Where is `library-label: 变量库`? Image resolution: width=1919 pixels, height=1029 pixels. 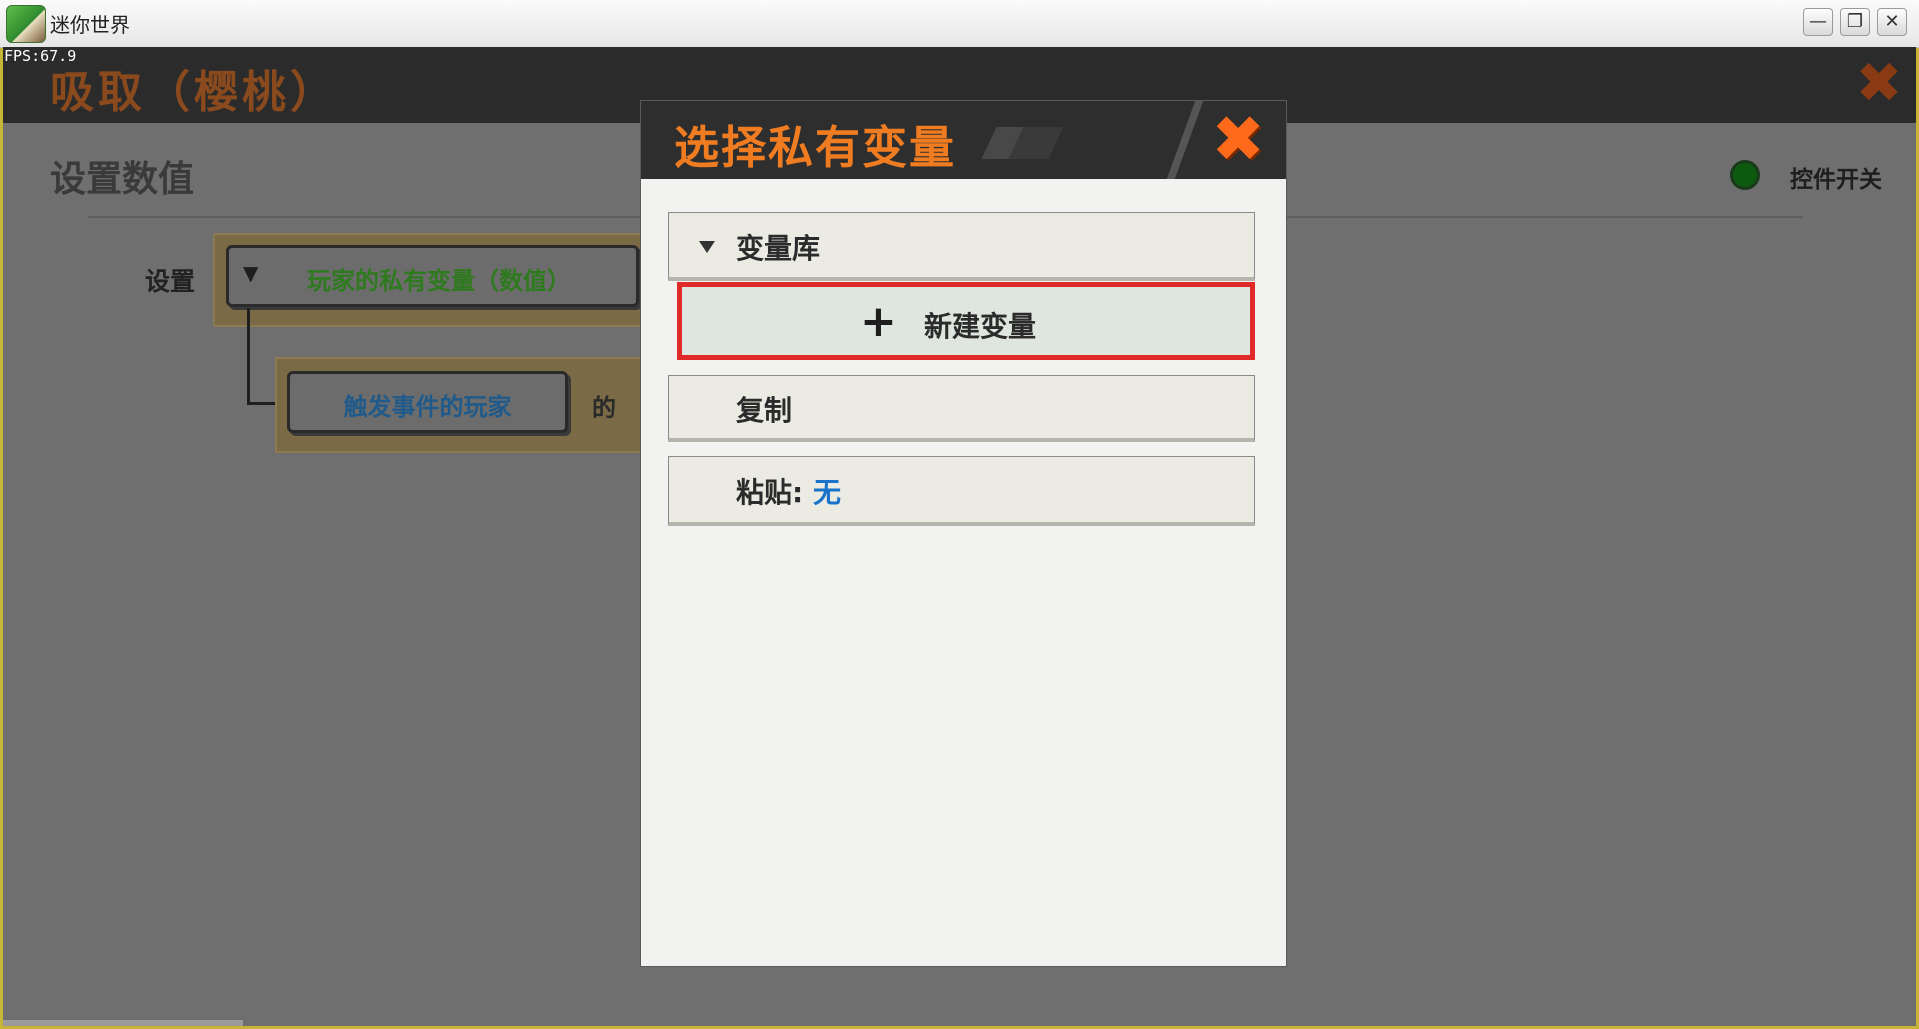 library-label: 变量库 is located at coordinates (778, 248).